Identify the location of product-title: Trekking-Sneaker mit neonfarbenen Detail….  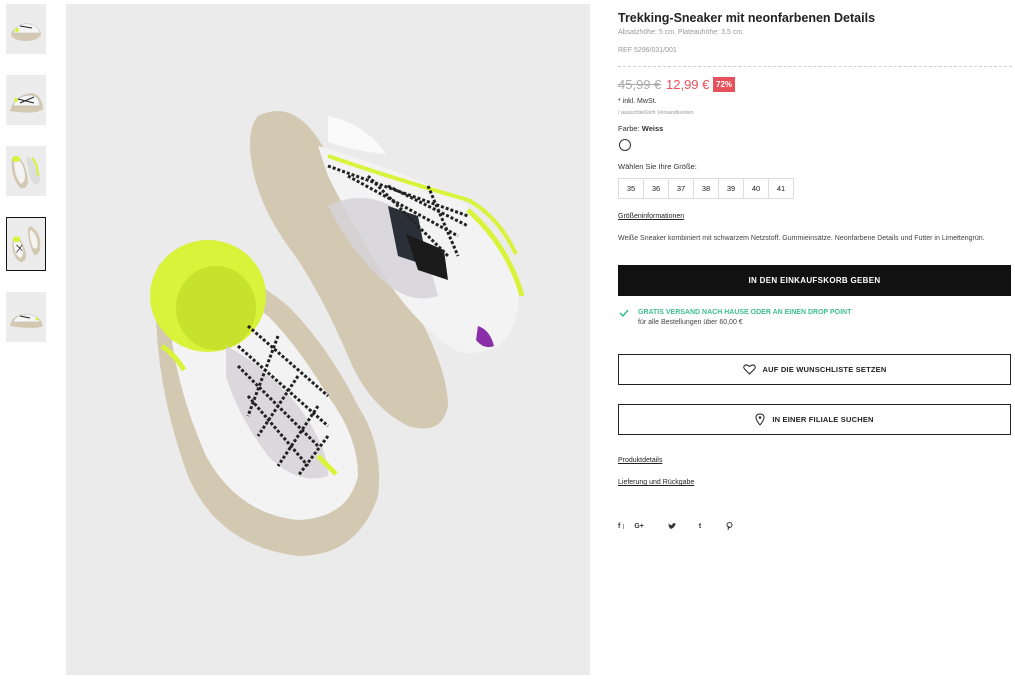
(747, 18).